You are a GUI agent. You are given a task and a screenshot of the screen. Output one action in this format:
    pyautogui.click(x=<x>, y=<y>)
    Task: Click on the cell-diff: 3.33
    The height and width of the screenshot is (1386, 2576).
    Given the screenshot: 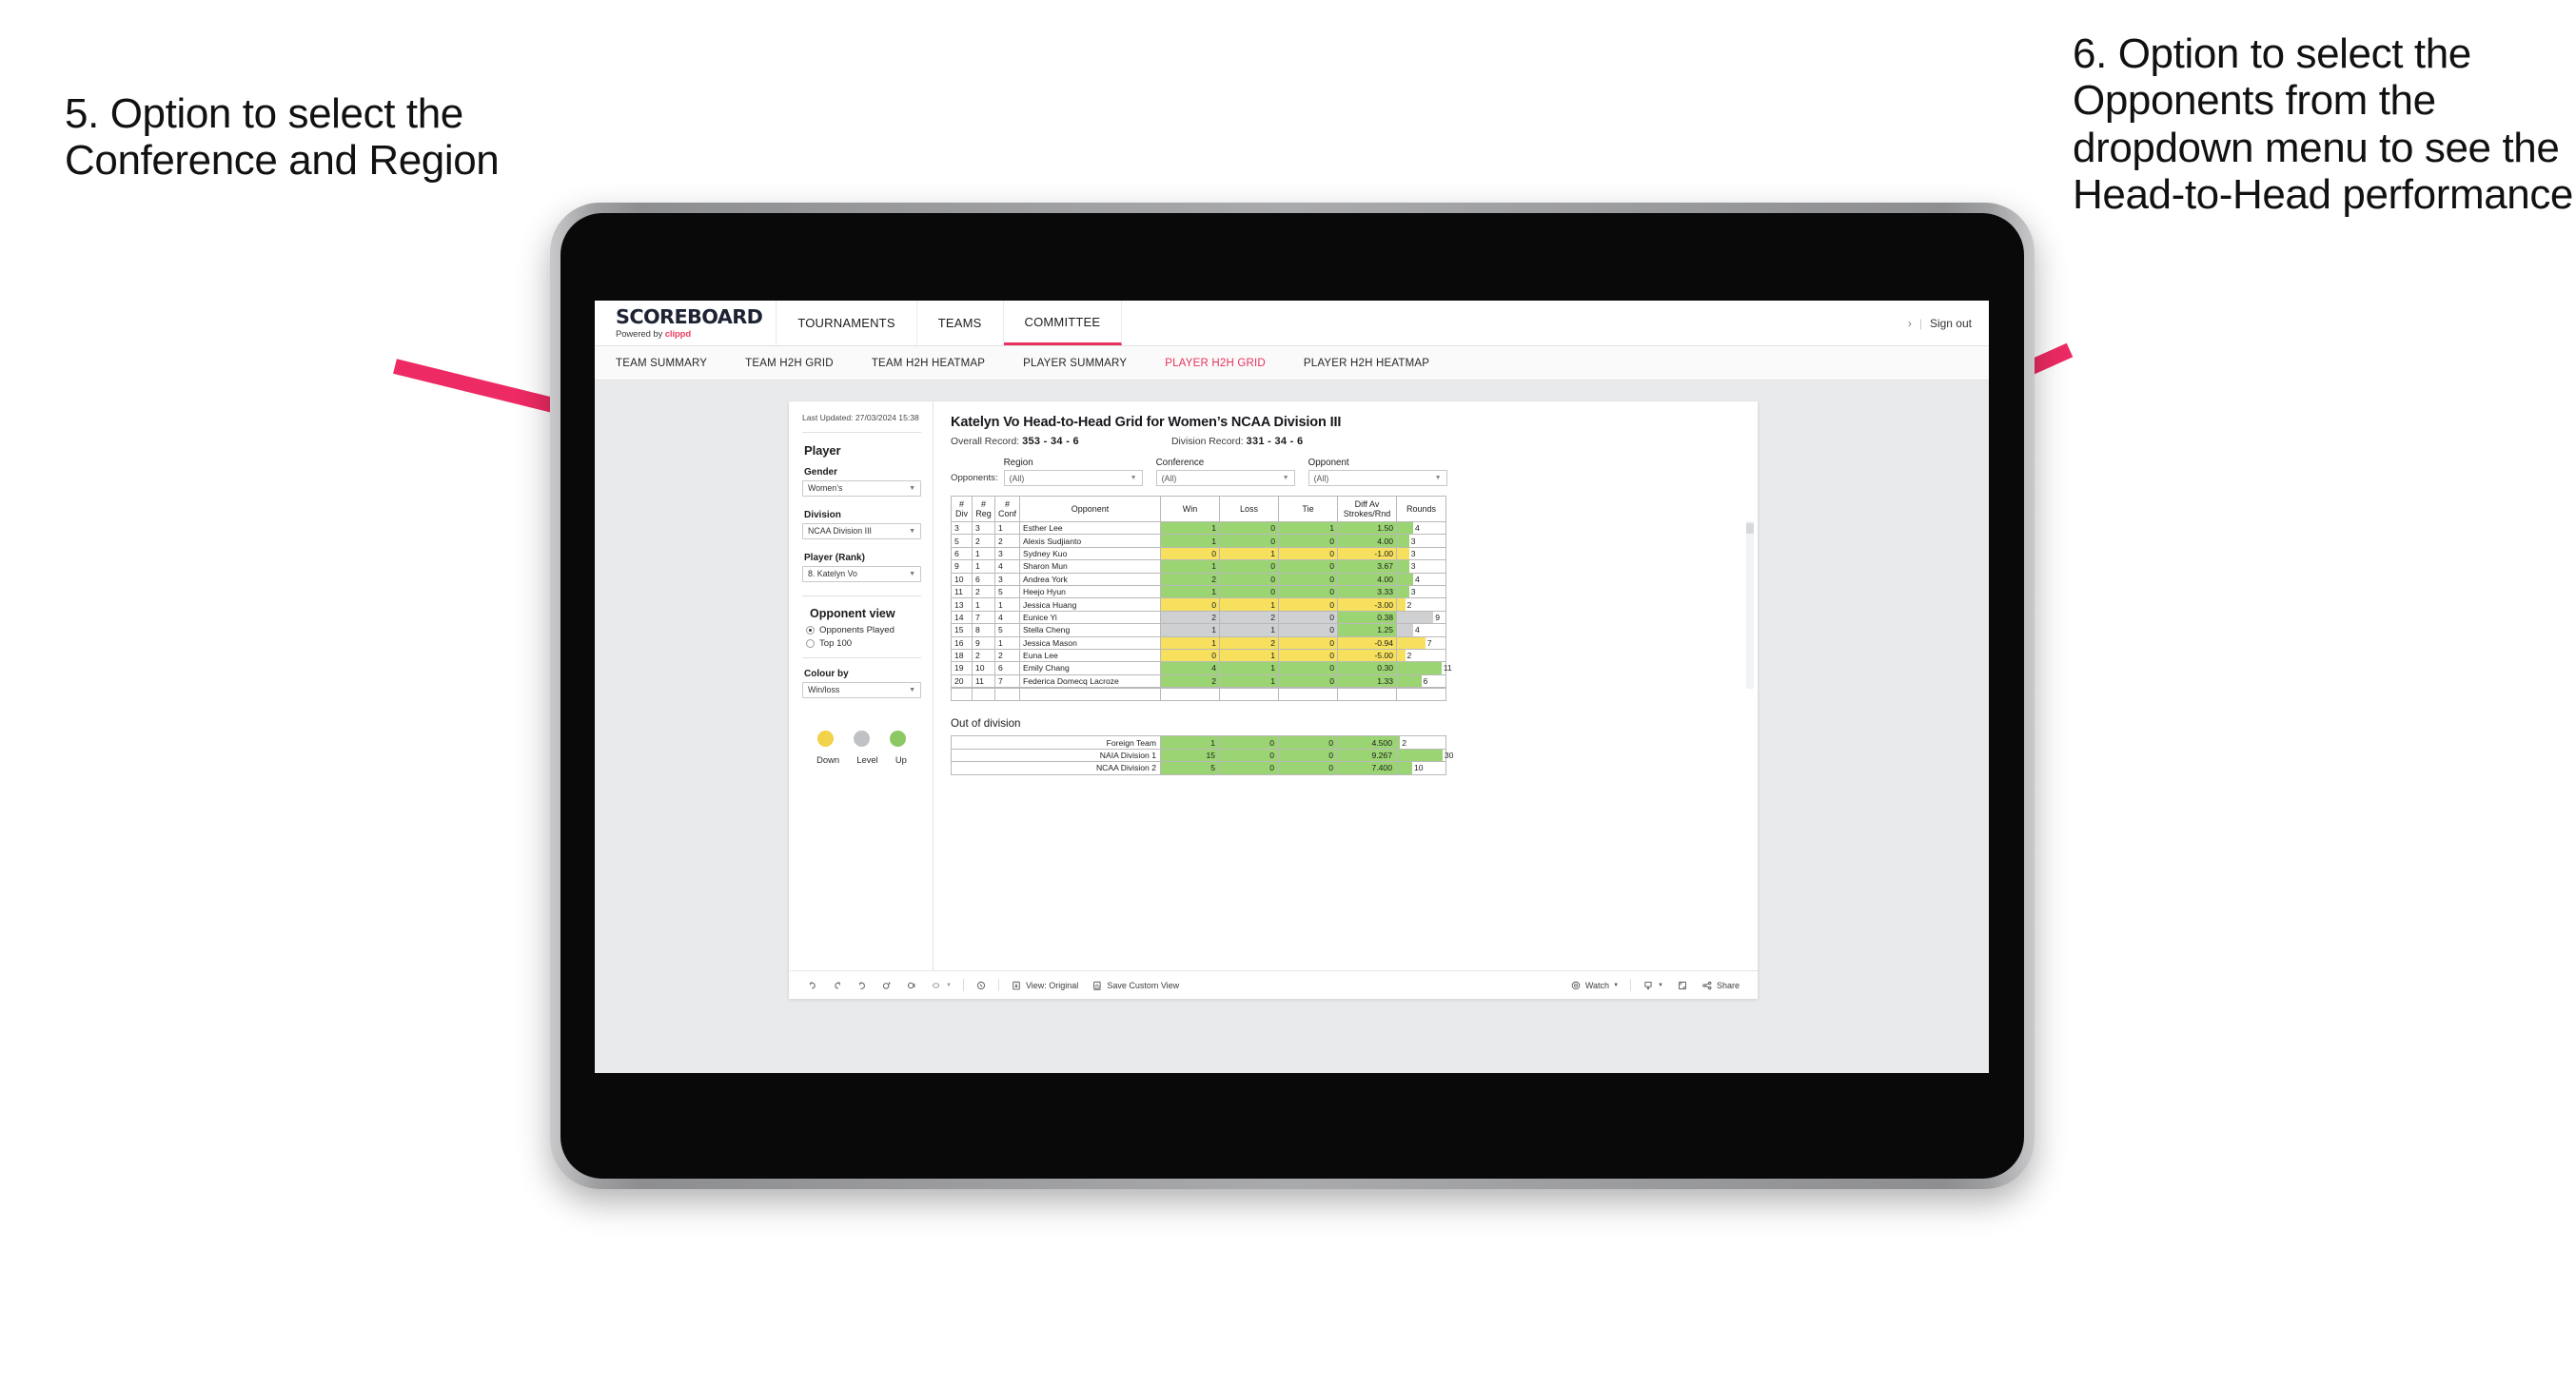 What is the action you would take?
    pyautogui.click(x=1367, y=591)
    